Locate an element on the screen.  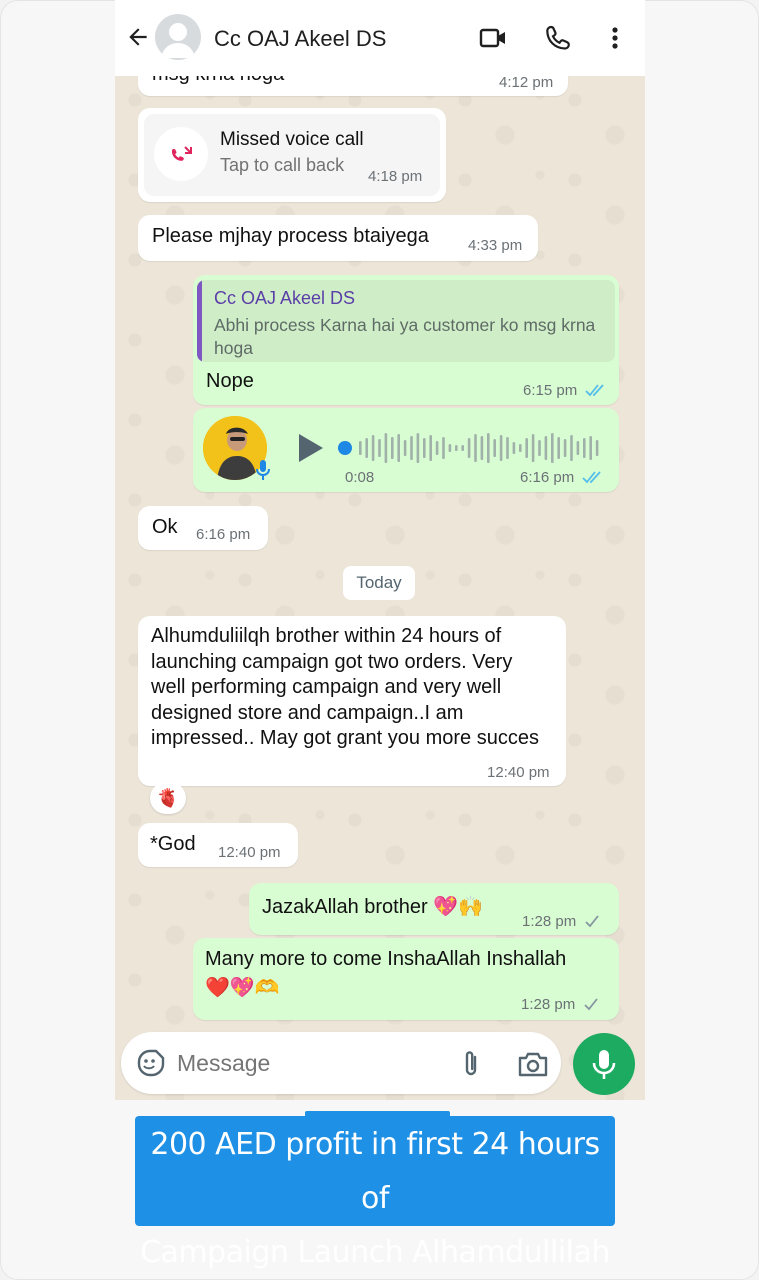
quote-bar is located at coordinates (199, 321).